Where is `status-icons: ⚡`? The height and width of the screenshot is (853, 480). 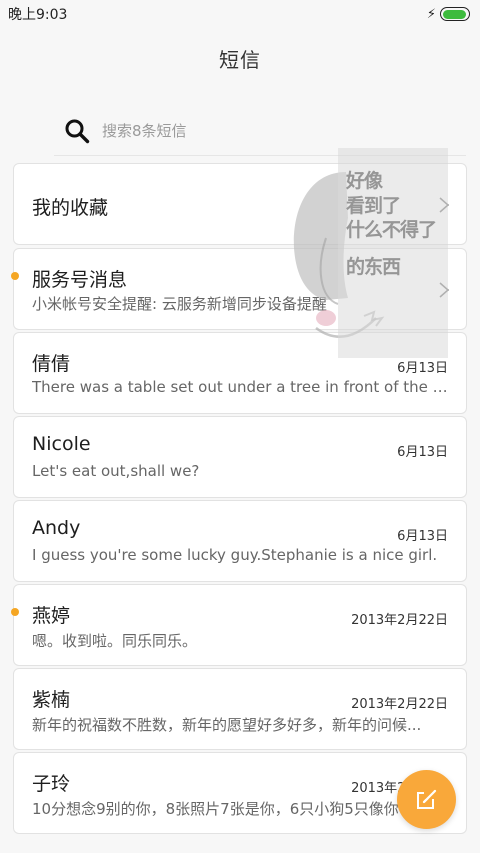 status-icons: ⚡ is located at coordinates (448, 14).